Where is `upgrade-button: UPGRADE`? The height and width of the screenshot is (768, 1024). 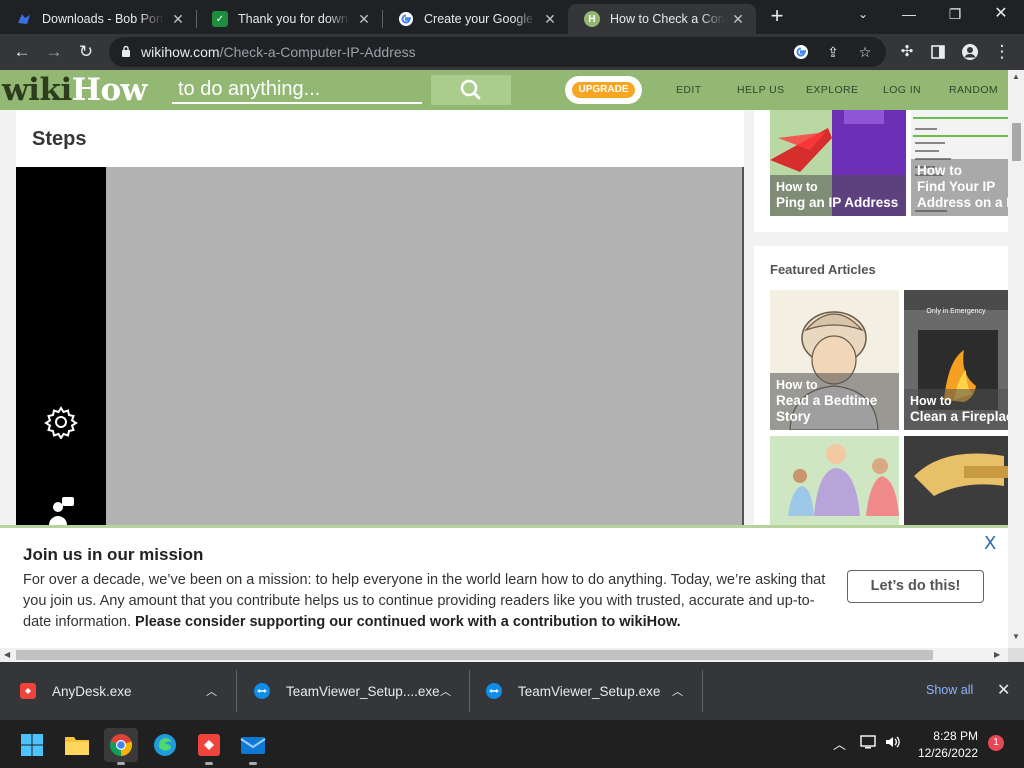
upgrade-button: UPGRADE is located at coordinates (603, 90).